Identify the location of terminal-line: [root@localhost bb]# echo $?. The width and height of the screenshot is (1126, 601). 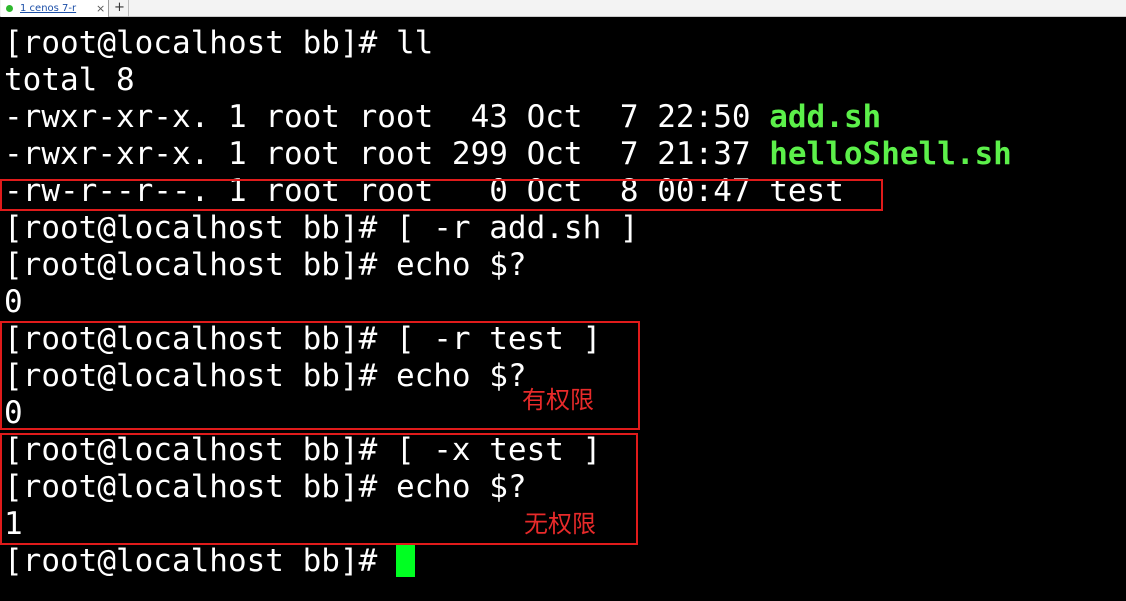
(265, 265).